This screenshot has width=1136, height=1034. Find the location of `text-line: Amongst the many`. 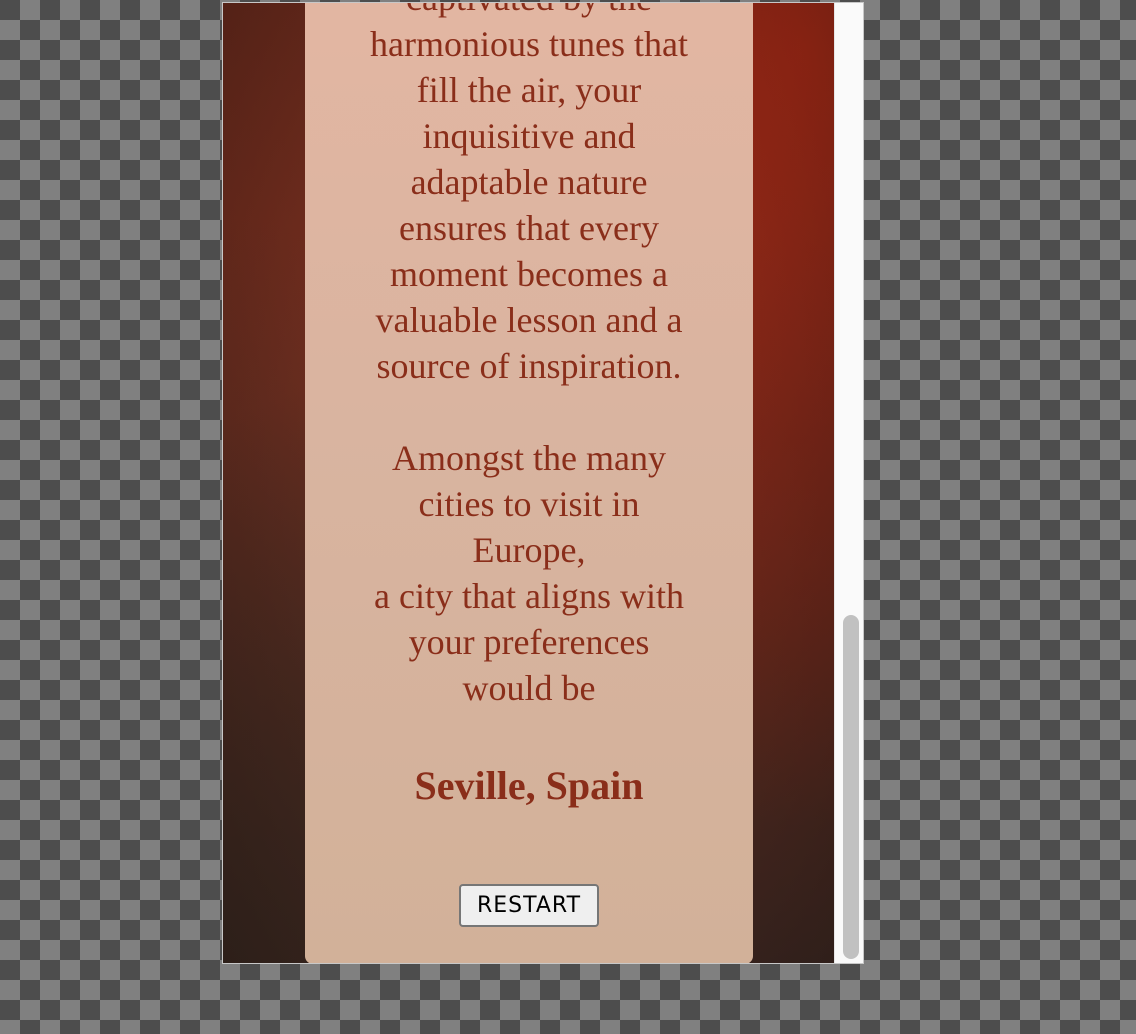

text-line: Amongst the many is located at coordinates (529, 458).